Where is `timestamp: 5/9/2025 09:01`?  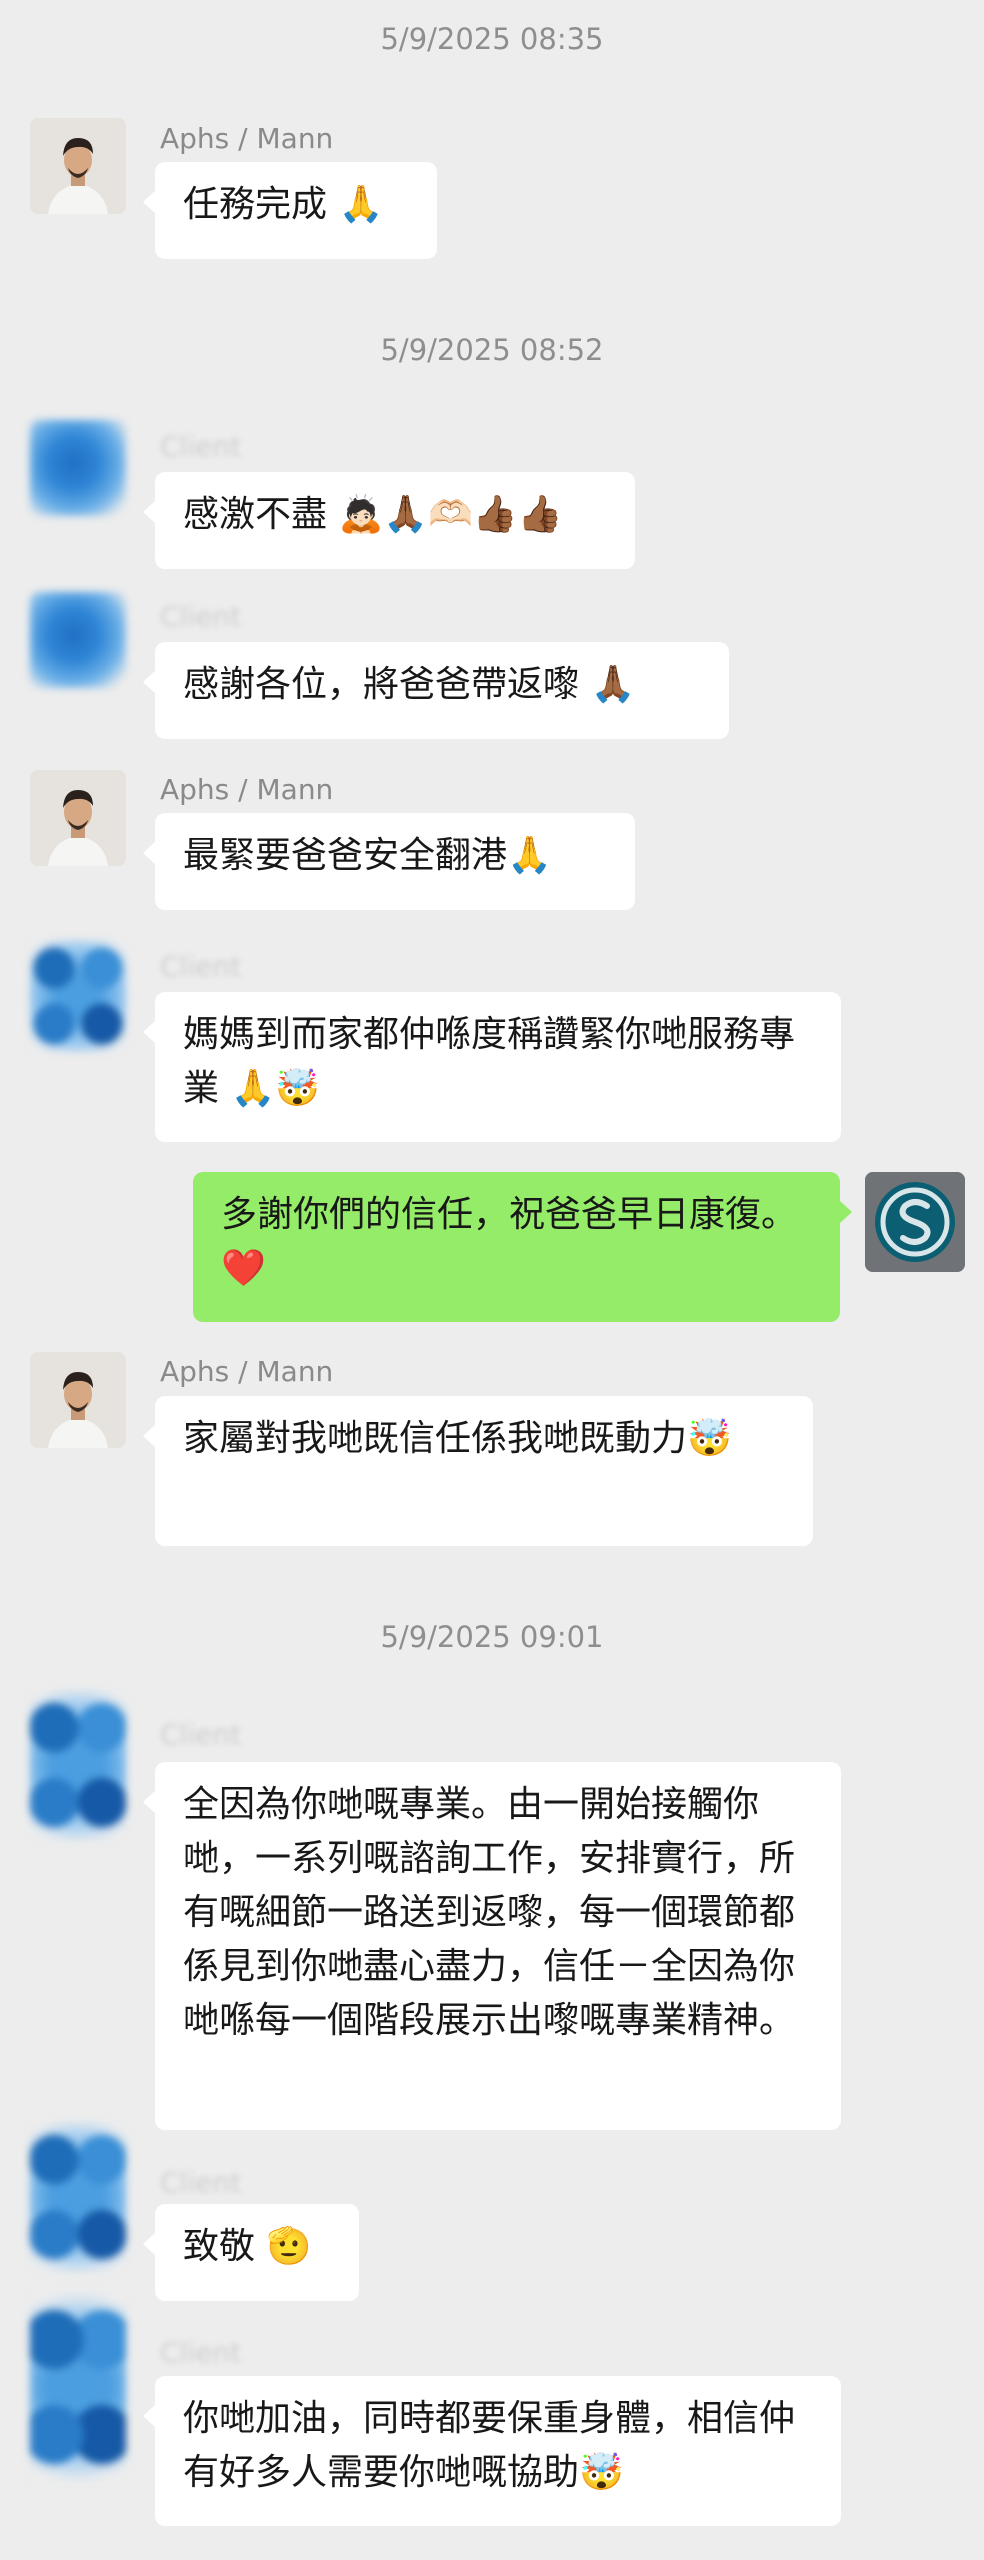
timestamp: 5/9/2025 09:01 is located at coordinates (492, 1637).